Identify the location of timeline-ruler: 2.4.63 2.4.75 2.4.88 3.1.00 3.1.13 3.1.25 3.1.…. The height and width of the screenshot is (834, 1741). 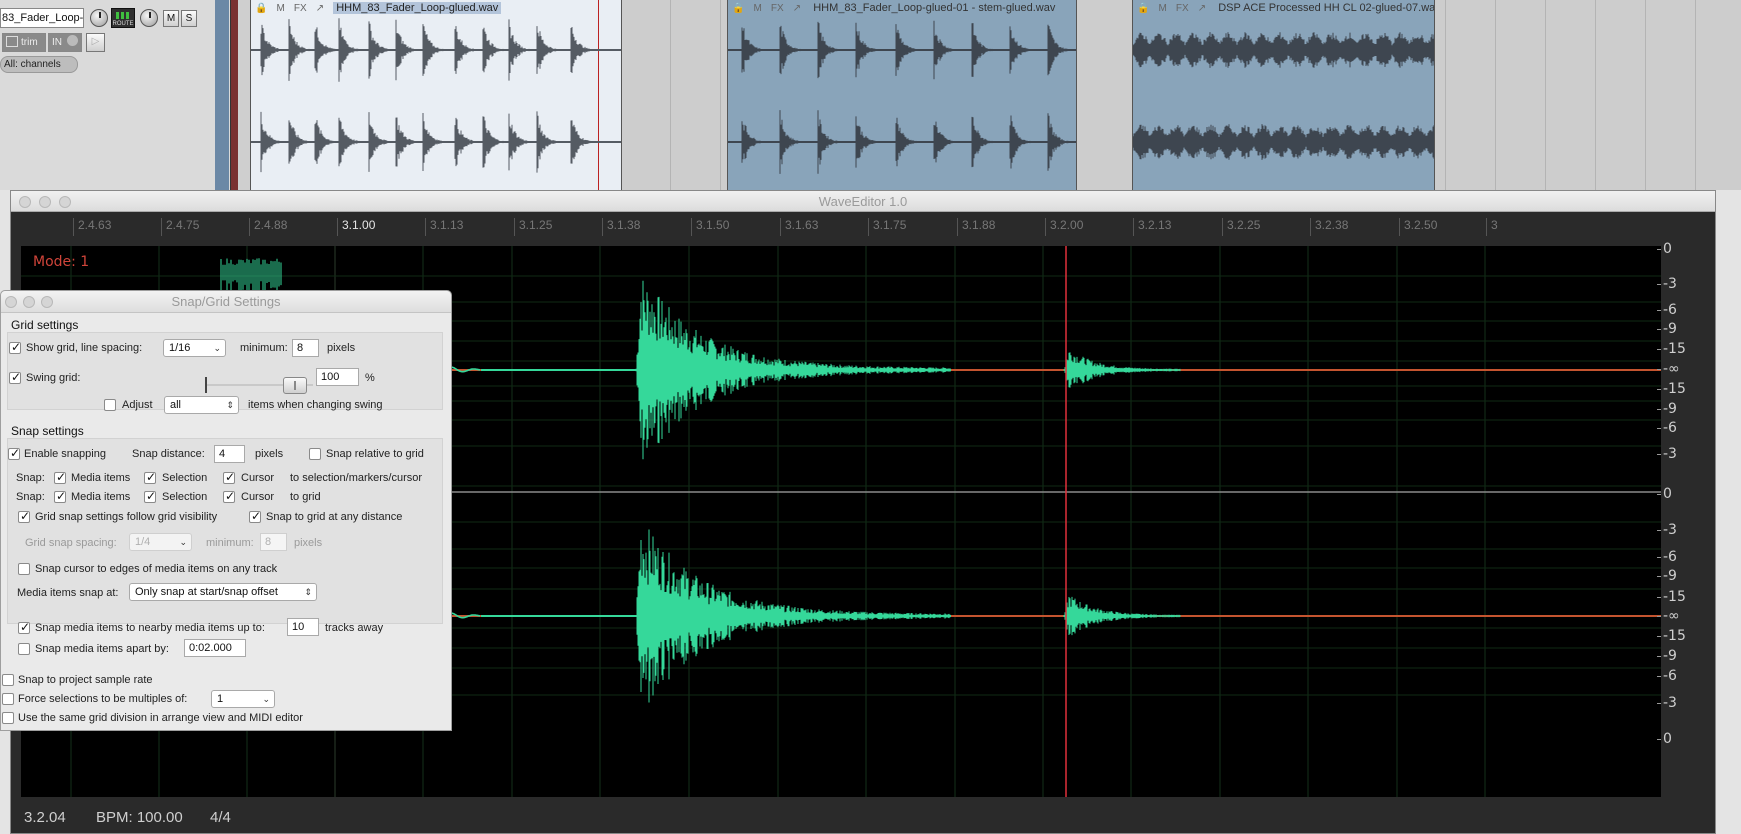
(841, 227).